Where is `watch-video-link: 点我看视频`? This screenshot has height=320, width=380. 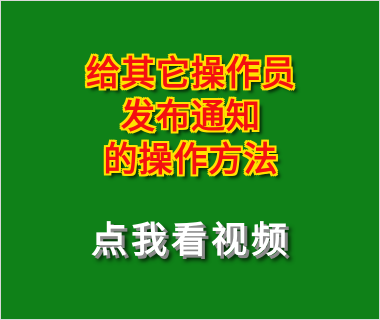 watch-video-link: 点我看视频 is located at coordinates (190, 241).